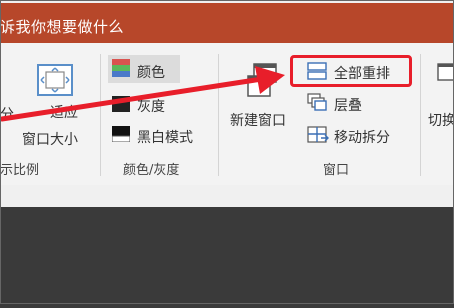 This screenshot has width=454, height=308. Describe the element at coordinates (20, 170) in the screenshot. I see `zoom-group-label: 示比例` at that location.